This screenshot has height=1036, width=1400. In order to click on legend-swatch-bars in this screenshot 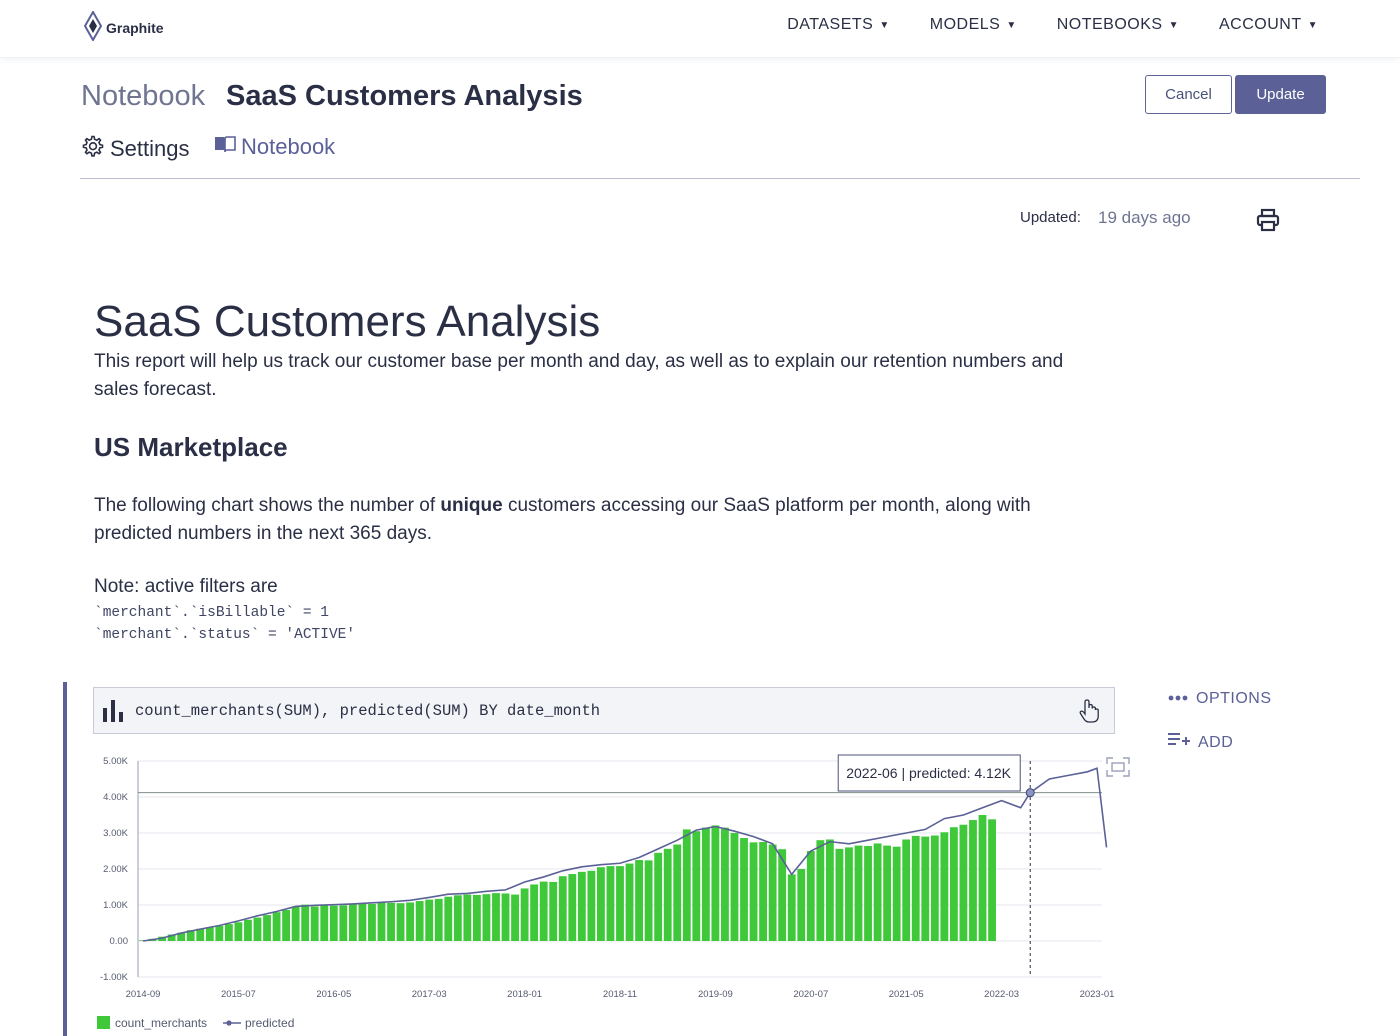, I will do `click(103, 1022)`.